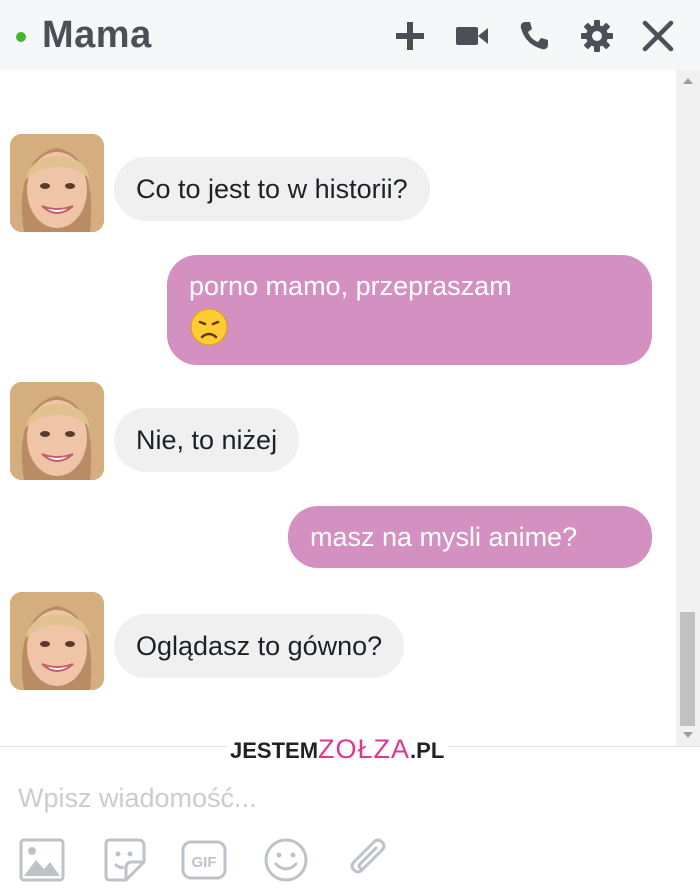 This screenshot has height=891, width=700. Describe the element at coordinates (364, 749) in the screenshot. I see `watermark-middle: ZOŁZA` at that location.